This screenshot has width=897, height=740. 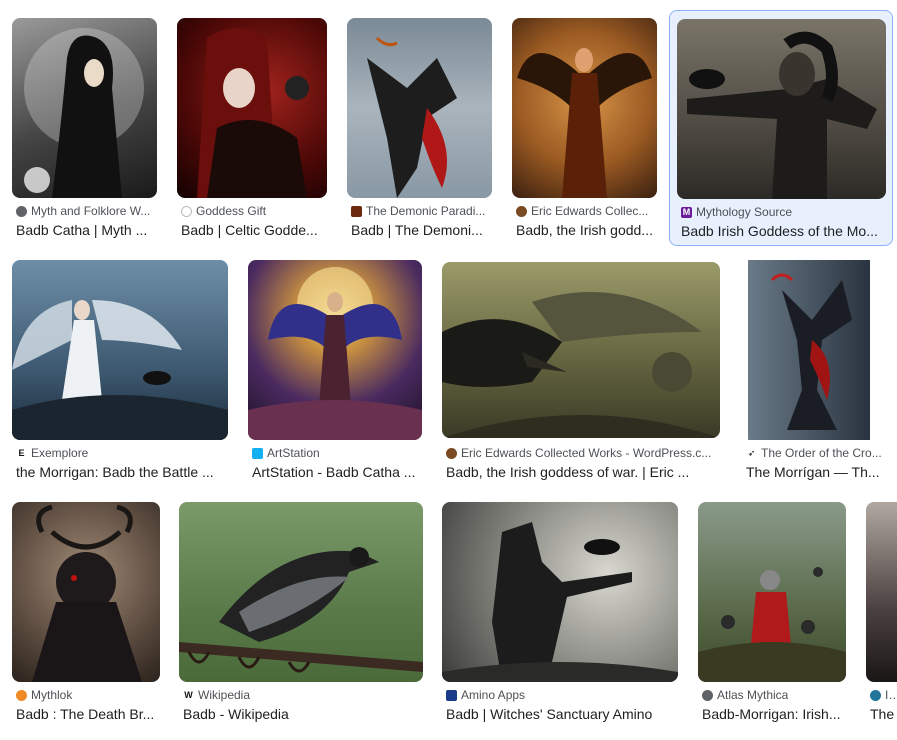 What do you see at coordinates (188, 695) in the screenshot?
I see `wikipedia-icon: W` at bounding box center [188, 695].